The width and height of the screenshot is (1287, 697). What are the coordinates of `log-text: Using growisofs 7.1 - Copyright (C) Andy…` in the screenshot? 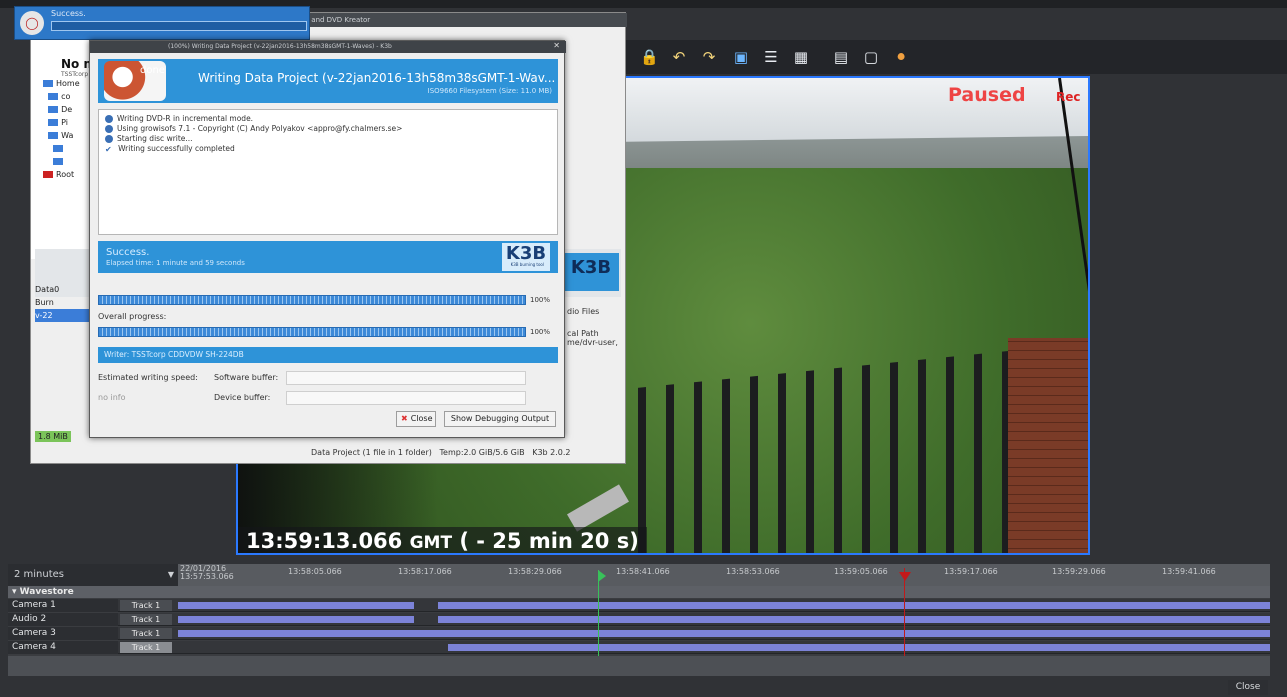 It's located at (260, 128).